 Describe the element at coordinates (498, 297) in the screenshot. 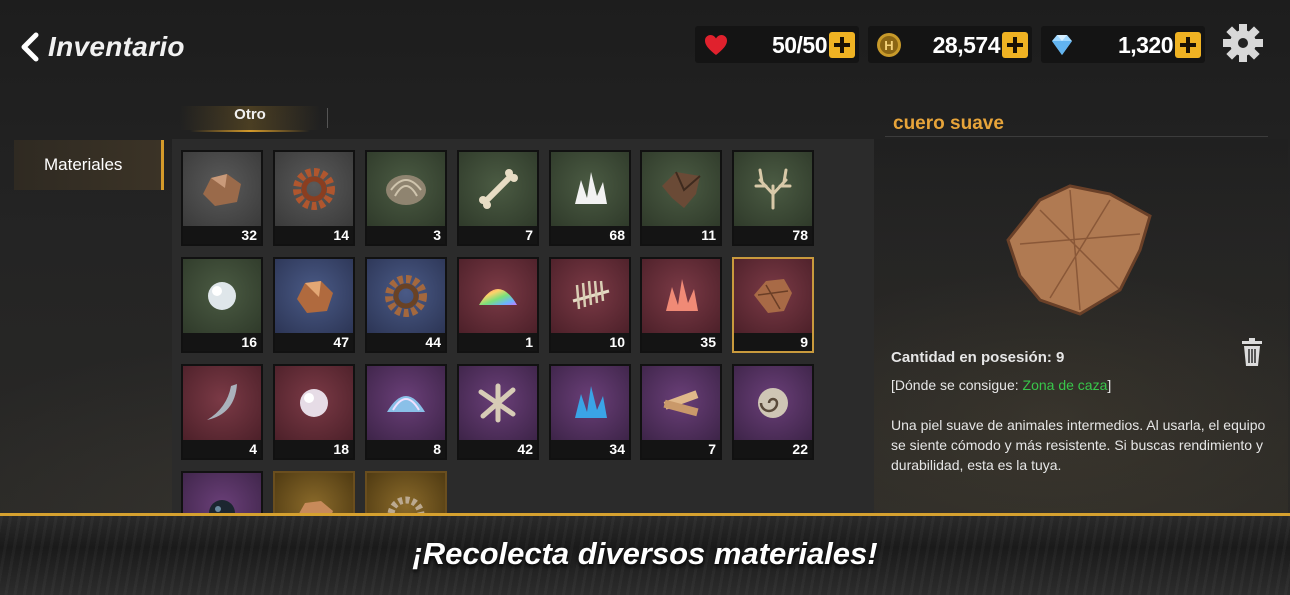

I see `rainbow-shell-icon` at that location.